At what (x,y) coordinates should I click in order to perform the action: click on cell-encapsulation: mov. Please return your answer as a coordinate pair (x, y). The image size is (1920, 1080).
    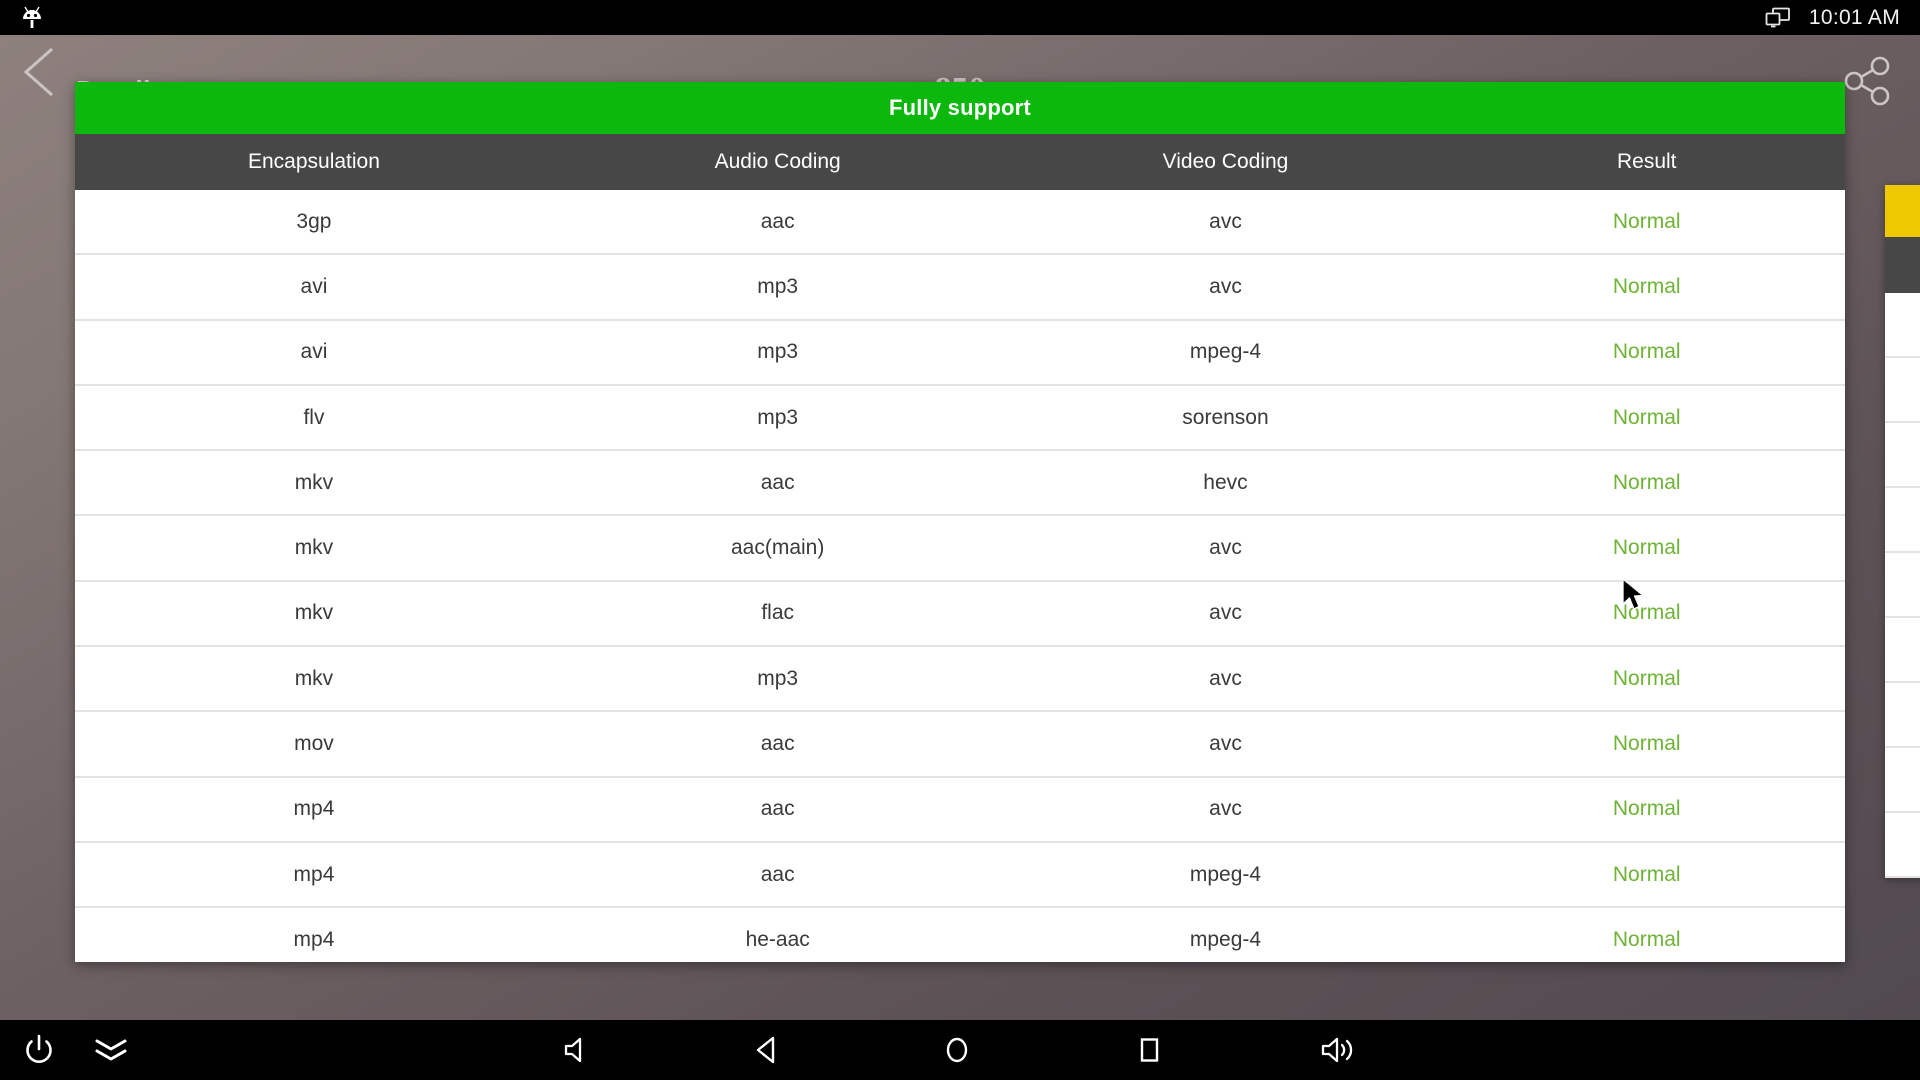
    Looking at the image, I should click on (314, 744).